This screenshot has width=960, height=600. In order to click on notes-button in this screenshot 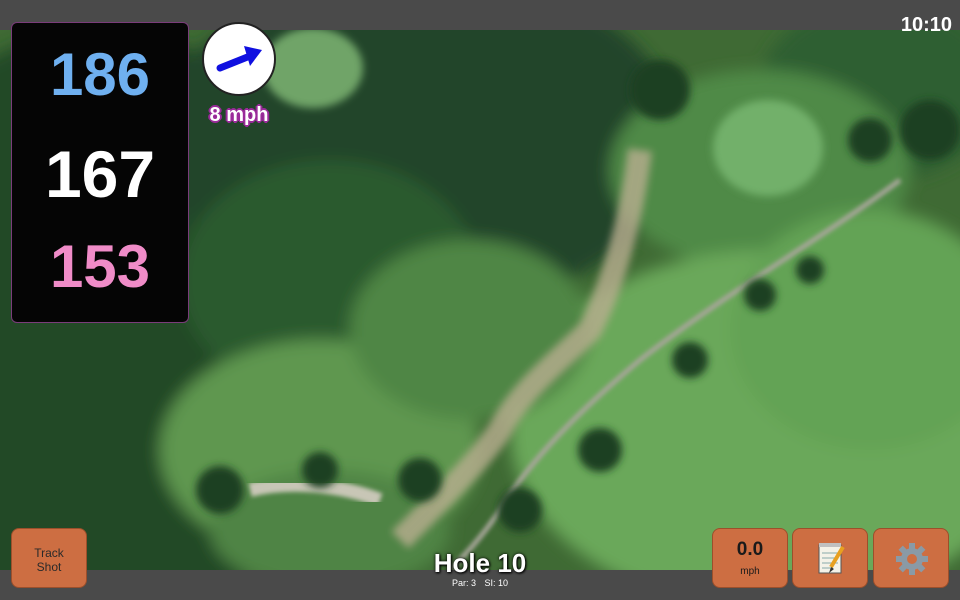, I will do `click(830, 558)`.